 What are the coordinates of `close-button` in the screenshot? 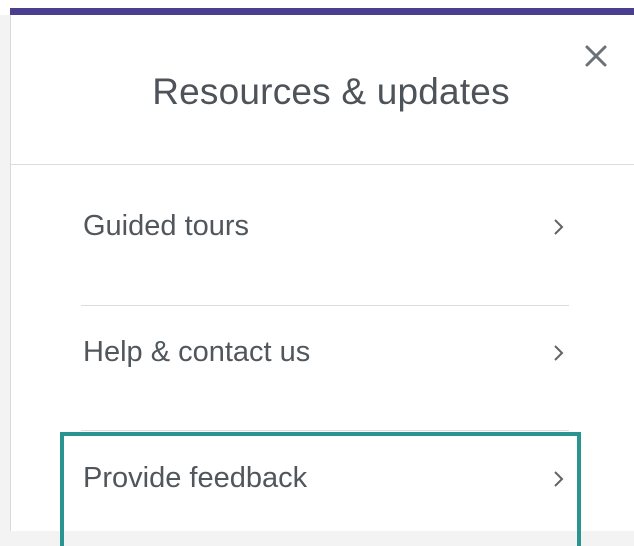 It's located at (597, 57).